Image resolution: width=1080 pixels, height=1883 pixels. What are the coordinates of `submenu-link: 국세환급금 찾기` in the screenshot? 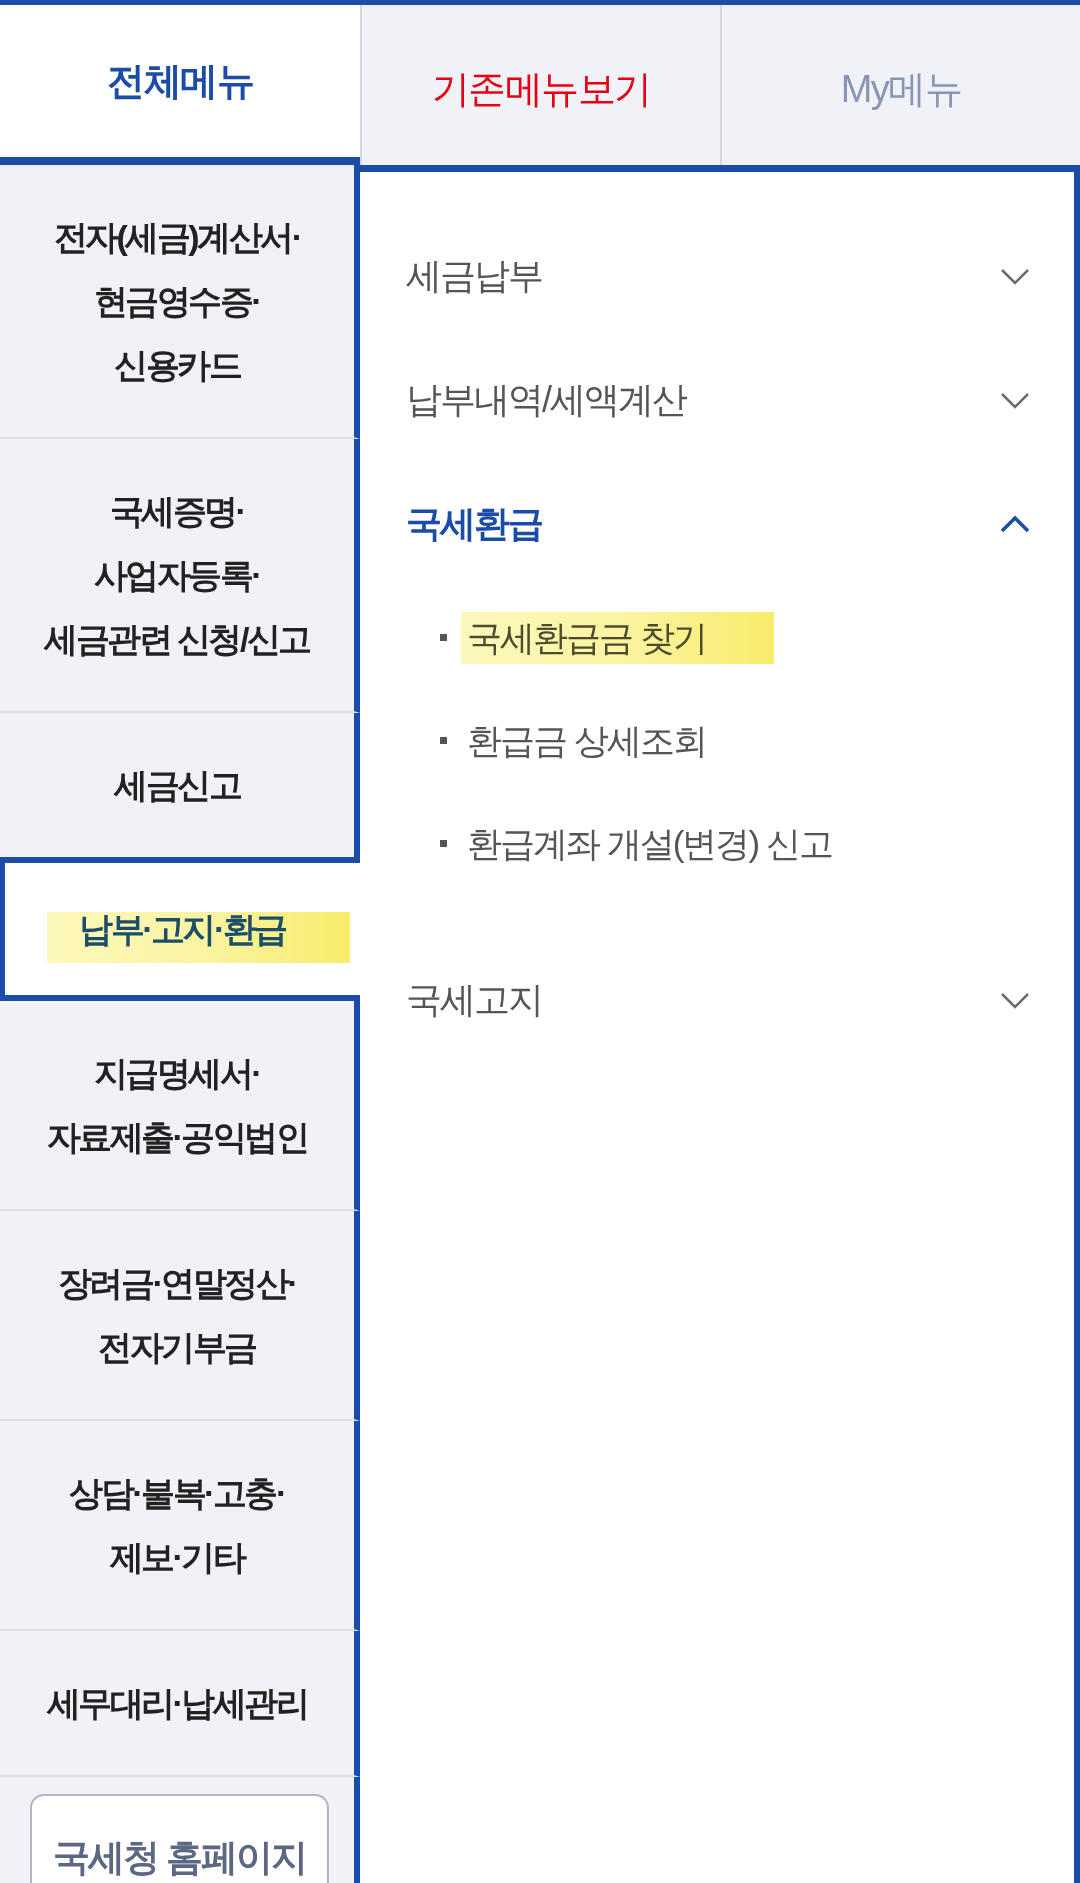 It's located at (617, 637).